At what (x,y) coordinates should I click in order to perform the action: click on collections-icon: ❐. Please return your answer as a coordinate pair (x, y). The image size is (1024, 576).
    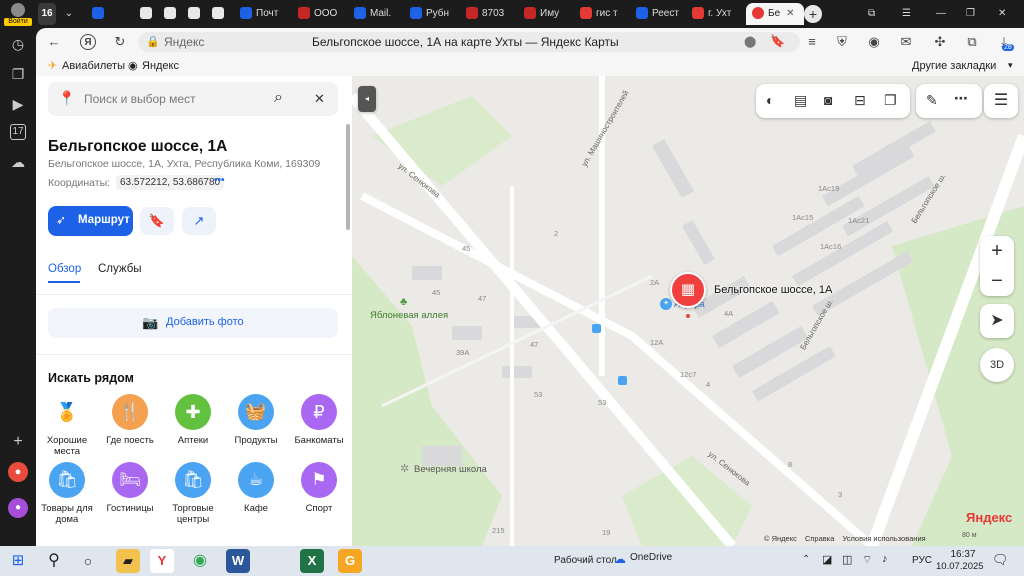
    Looking at the image, I should click on (18, 74).